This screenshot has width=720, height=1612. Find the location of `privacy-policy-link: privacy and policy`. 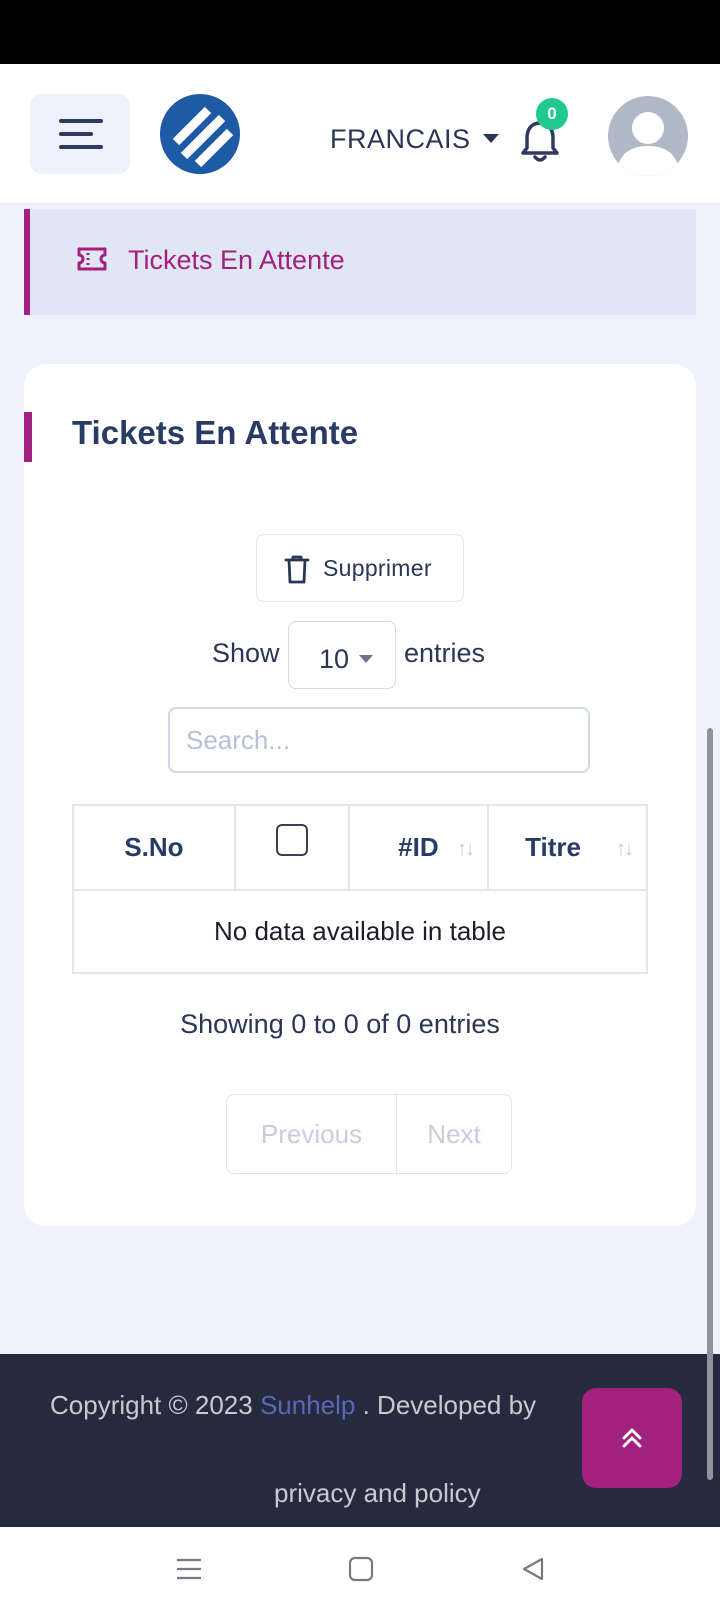

privacy-policy-link: privacy and policy is located at coordinates (377, 1493).